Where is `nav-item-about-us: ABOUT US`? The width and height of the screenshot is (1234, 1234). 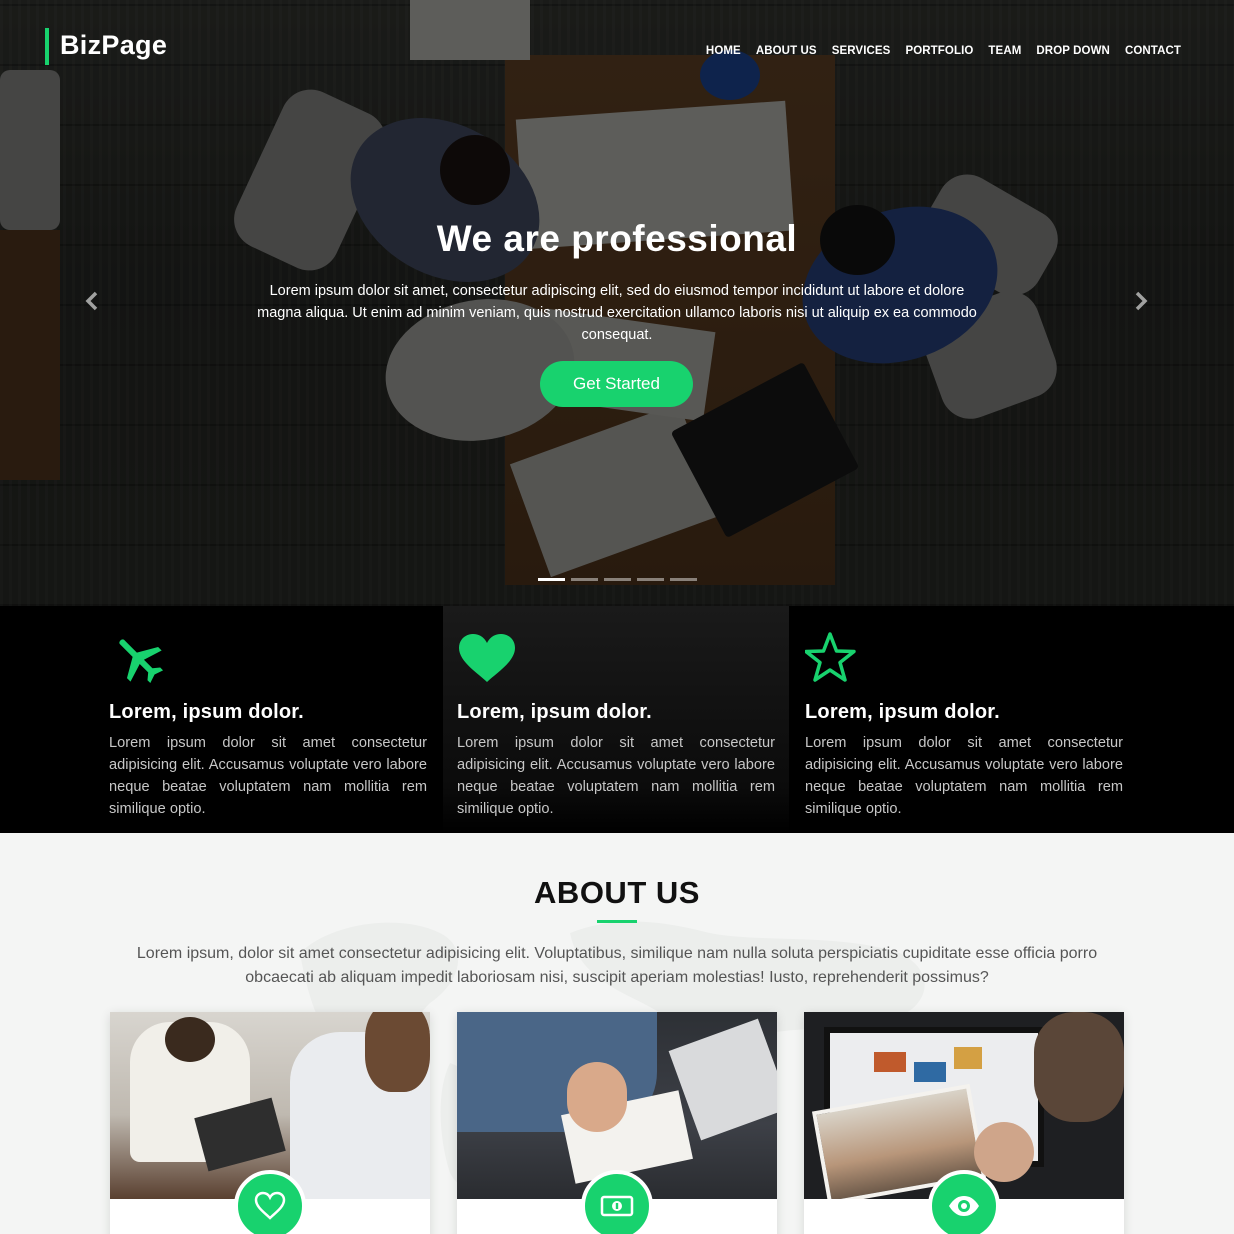 nav-item-about-us: ABOUT US is located at coordinates (786, 51).